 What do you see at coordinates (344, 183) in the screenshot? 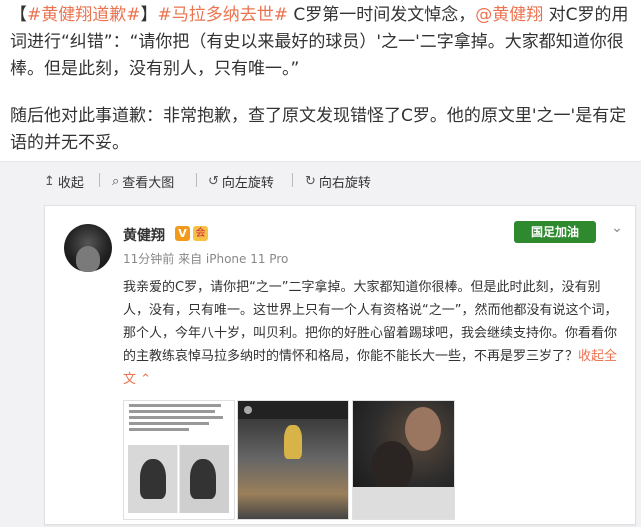
I see `rotate-right-label: 向右旋转` at bounding box center [344, 183].